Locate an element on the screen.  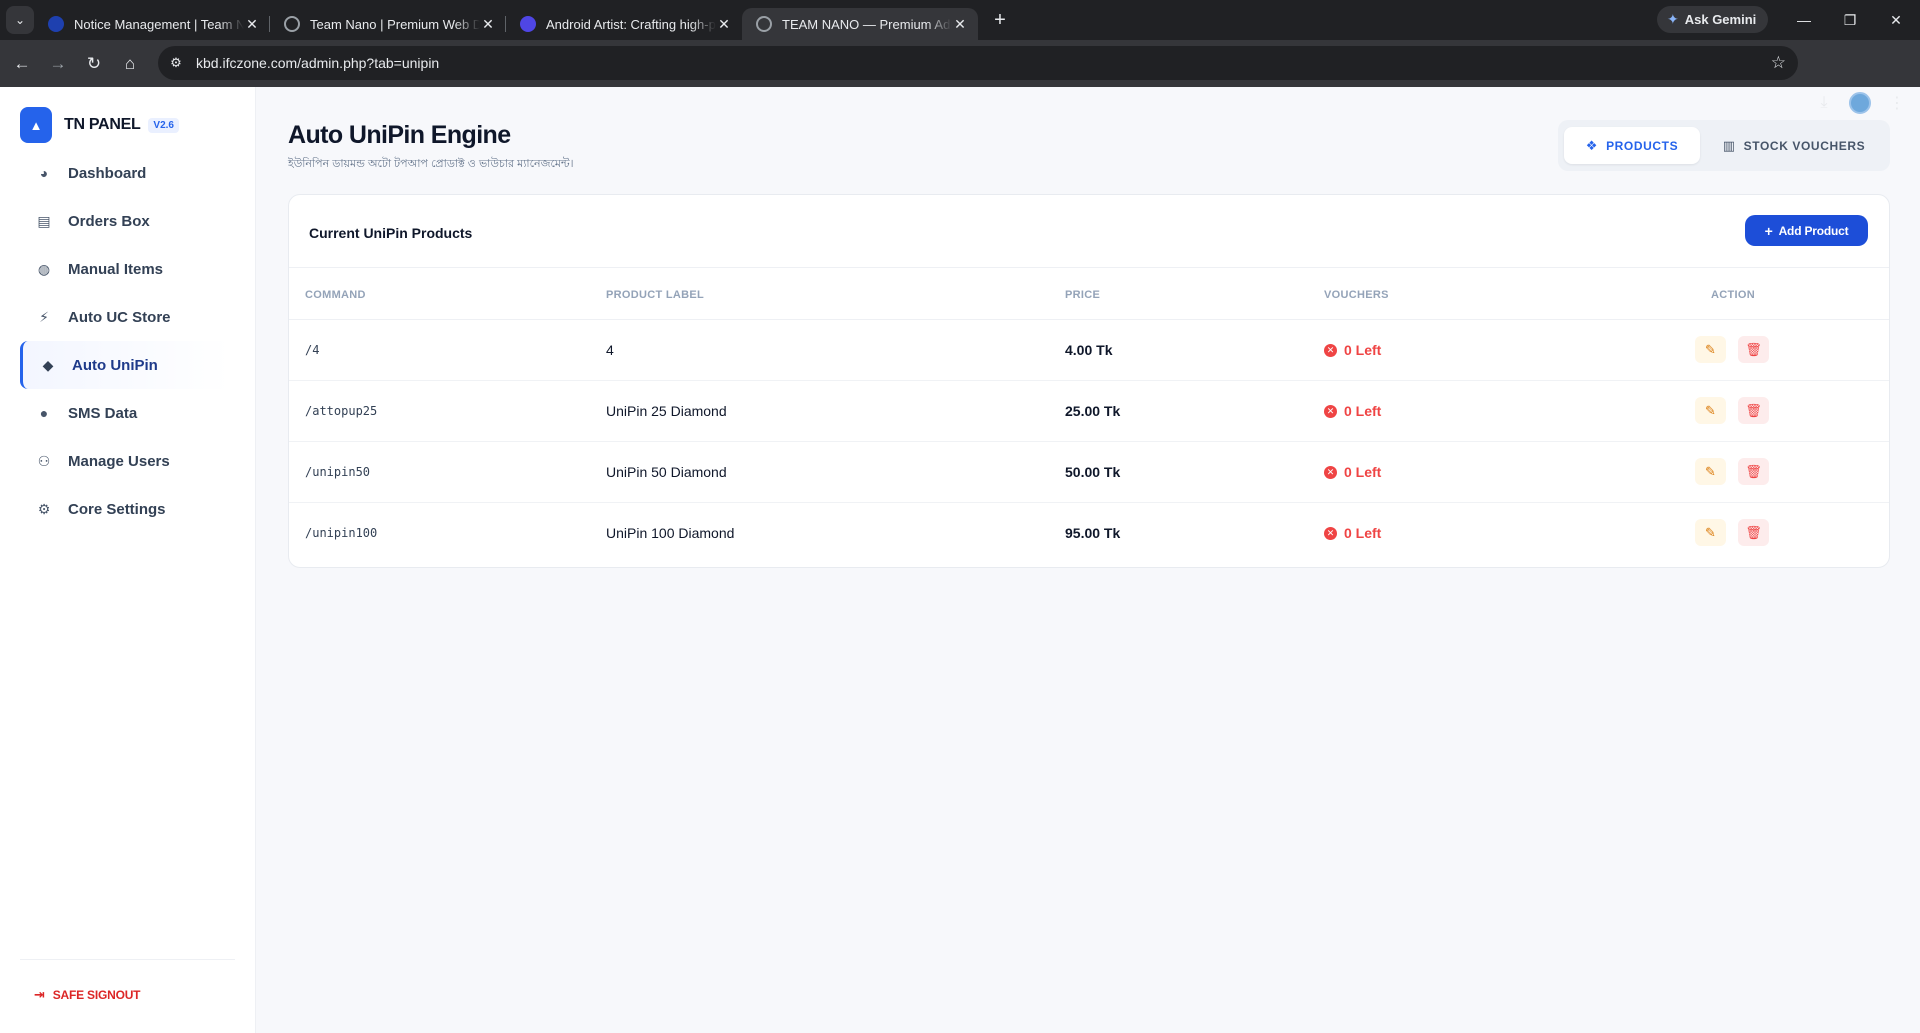
reload-icon: ↻ is located at coordinates (94, 63).